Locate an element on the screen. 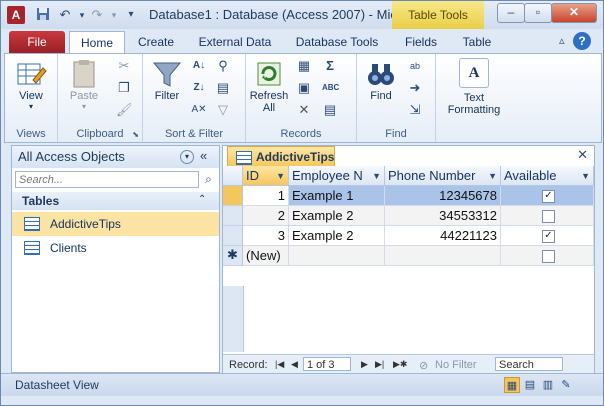  cell-new: (New) is located at coordinates (266, 256).